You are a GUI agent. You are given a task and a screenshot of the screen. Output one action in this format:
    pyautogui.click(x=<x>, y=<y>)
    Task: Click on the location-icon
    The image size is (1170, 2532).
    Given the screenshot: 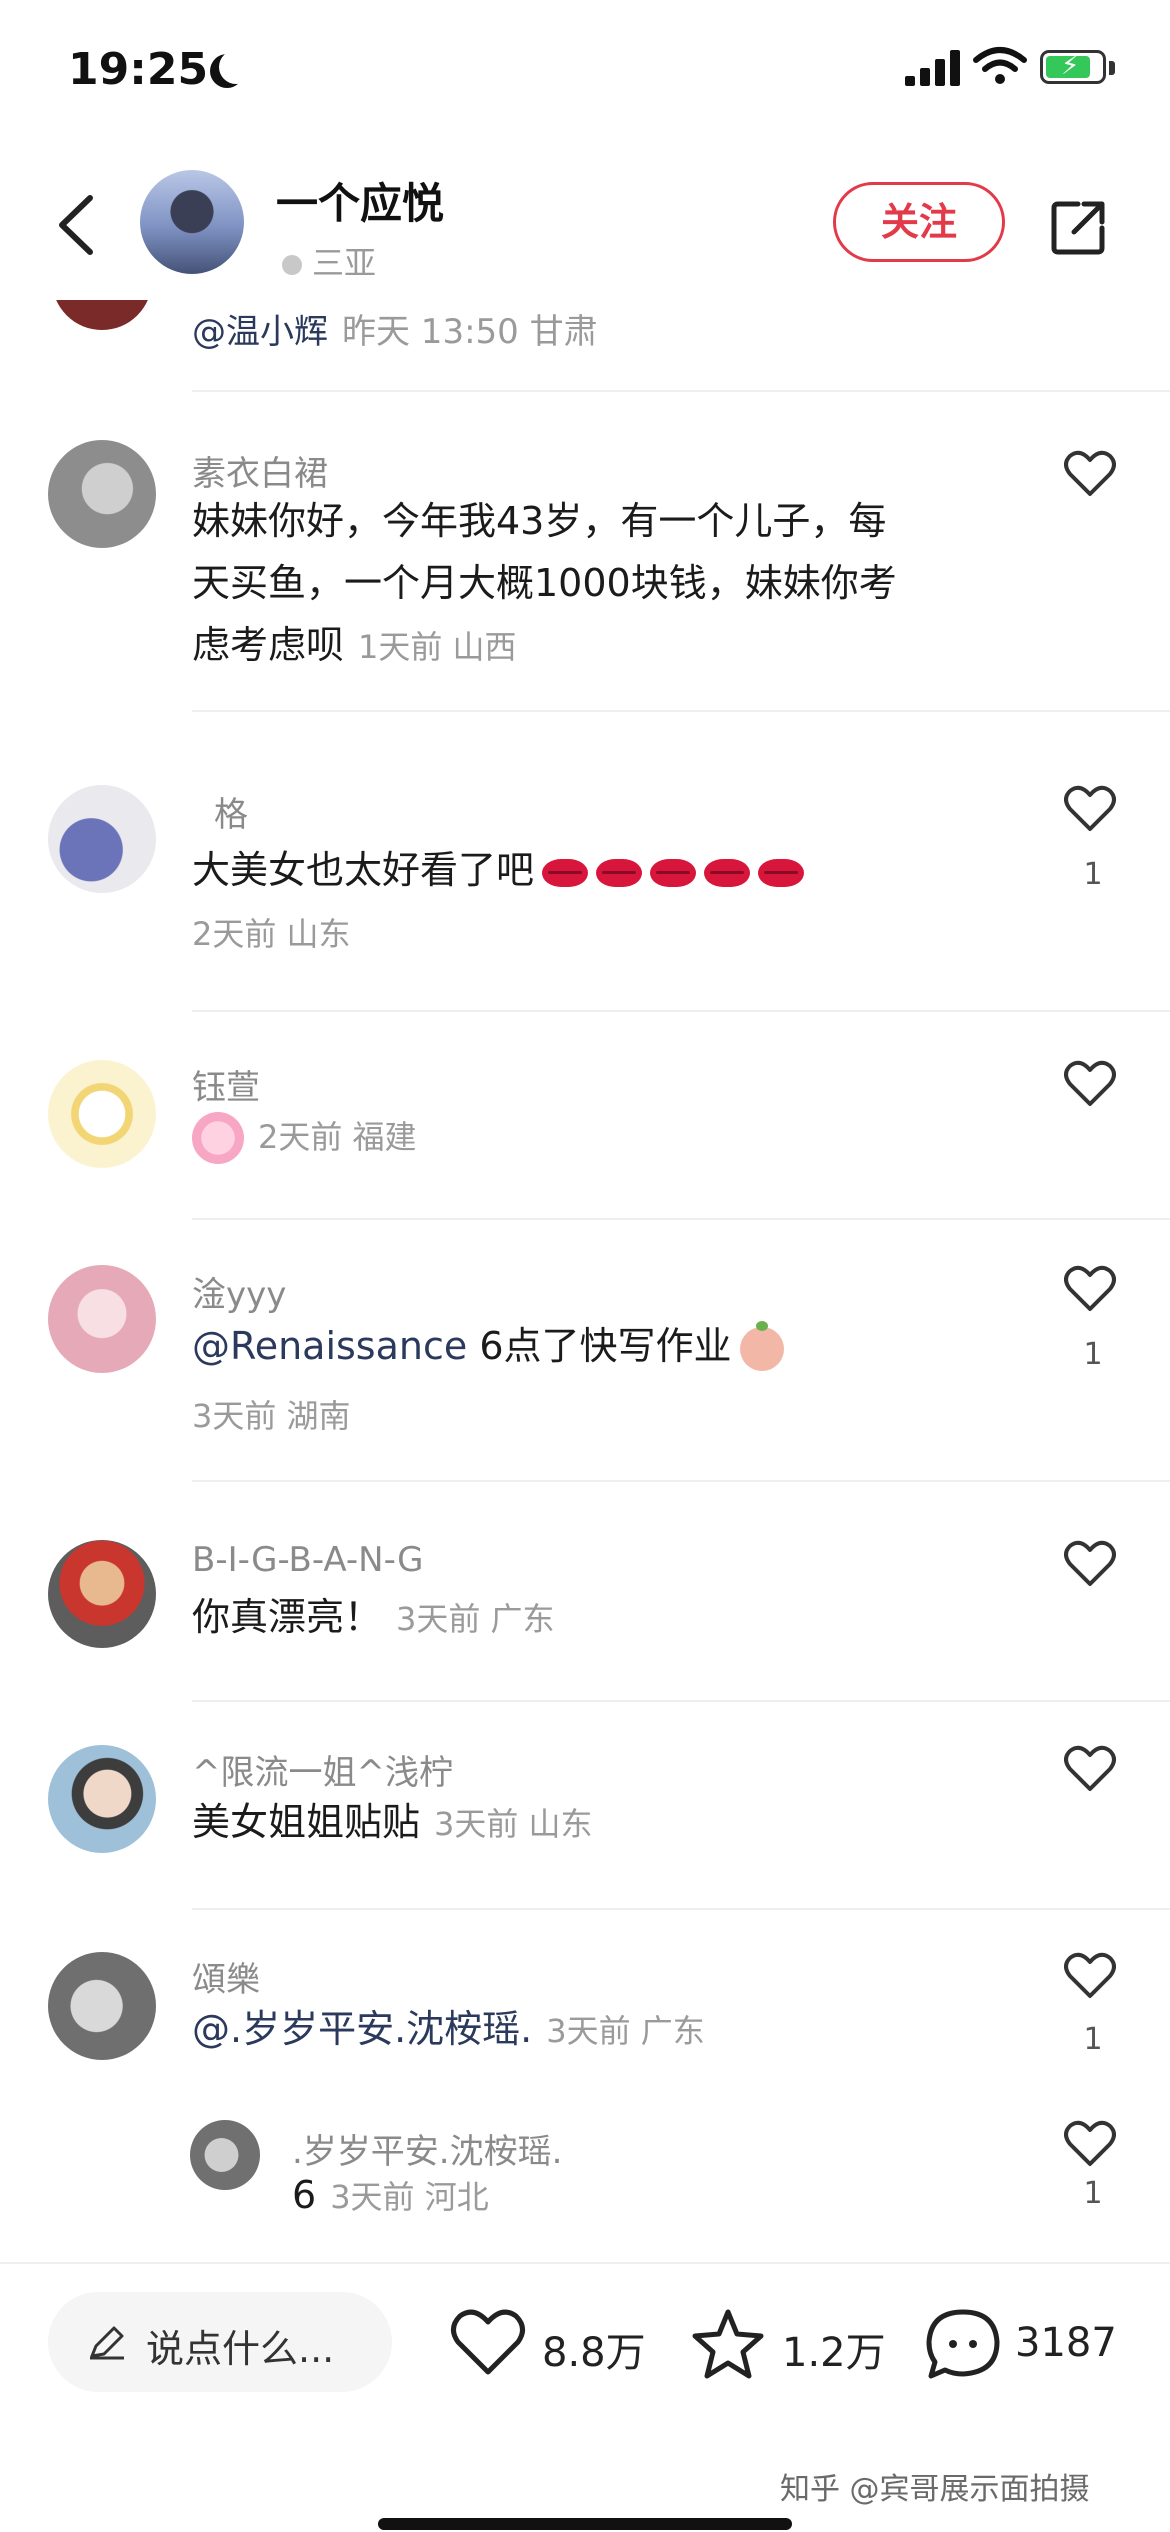 What is the action you would take?
    pyautogui.click(x=292, y=265)
    